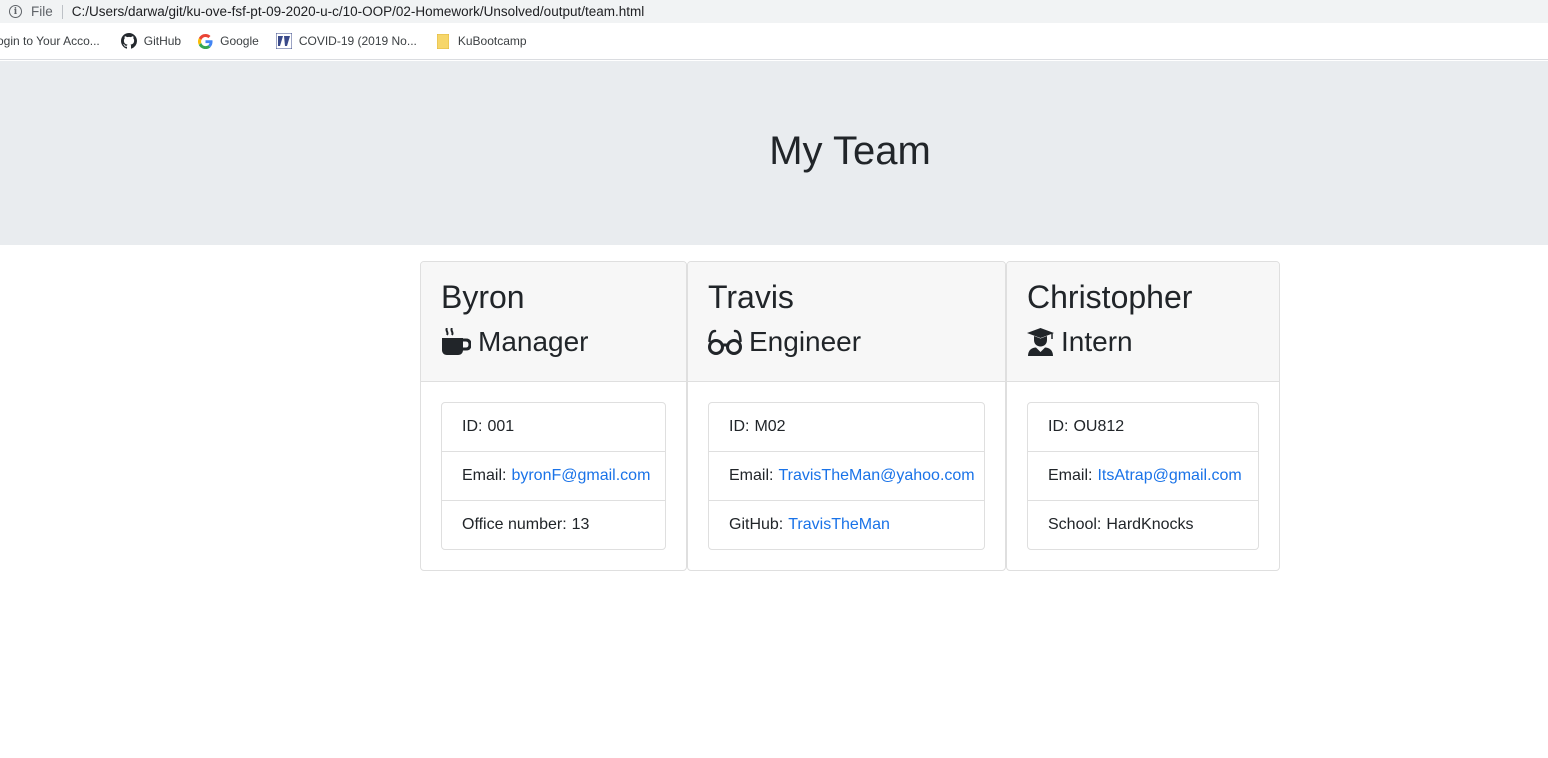 This screenshot has width=1548, height=758. I want to click on card-header: Travis Engineer, so click(846, 322).